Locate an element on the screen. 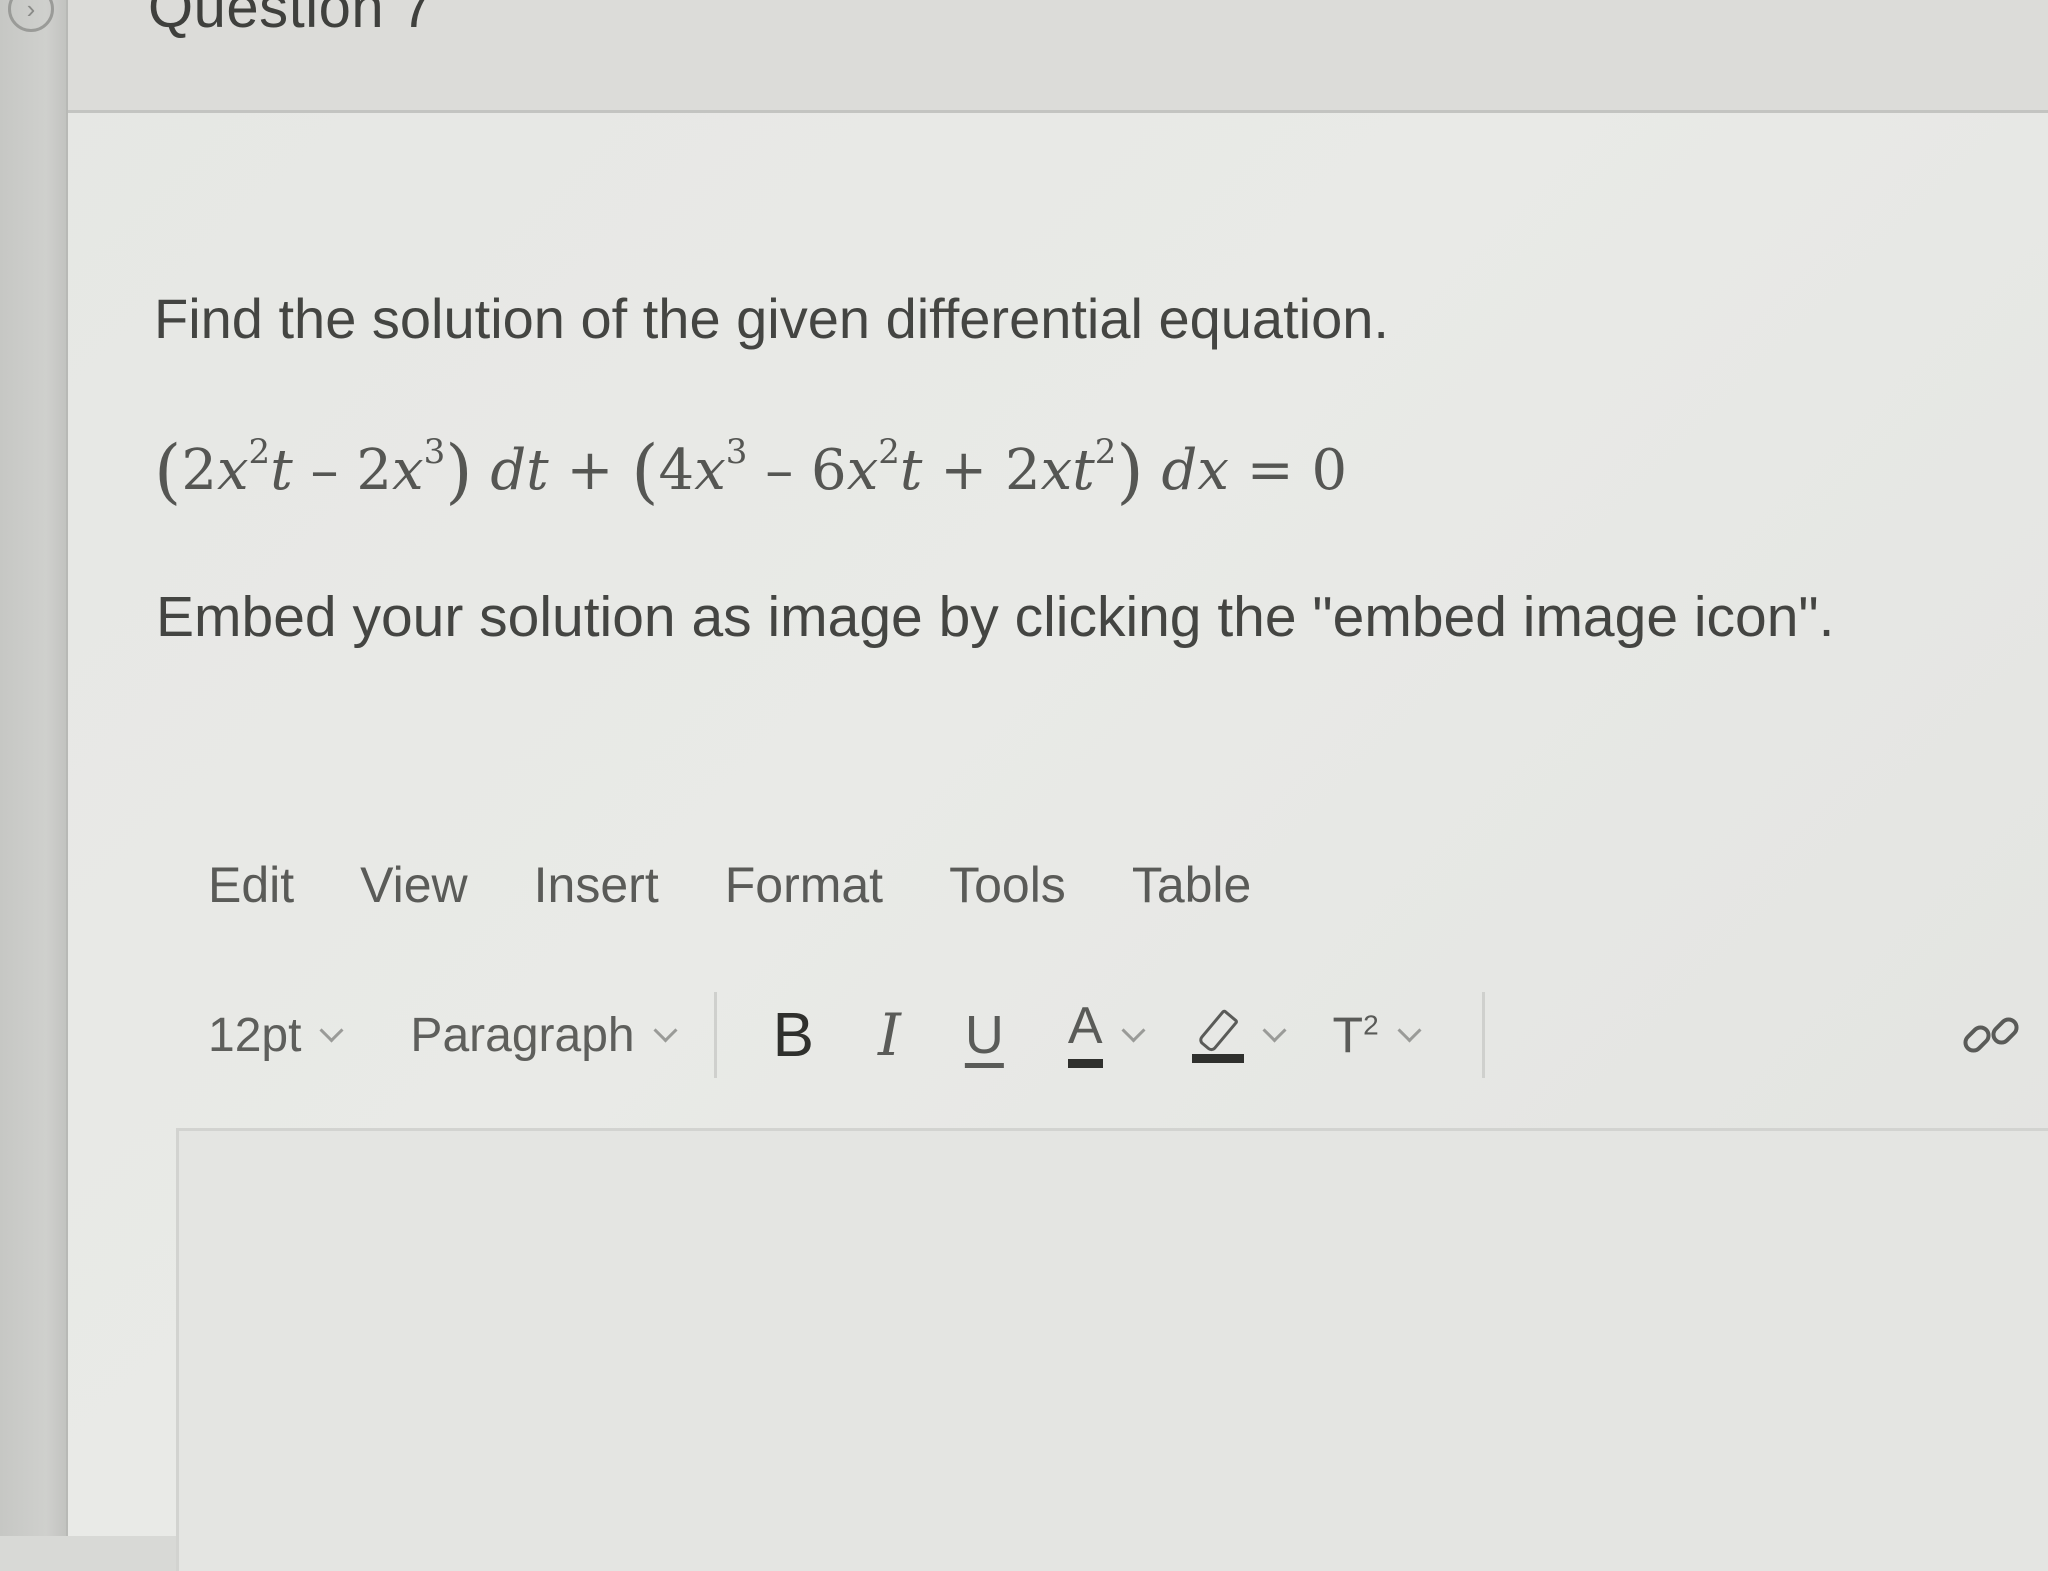 The width and height of the screenshot is (2048, 1571). link-icon is located at coordinates (1993, 1036).